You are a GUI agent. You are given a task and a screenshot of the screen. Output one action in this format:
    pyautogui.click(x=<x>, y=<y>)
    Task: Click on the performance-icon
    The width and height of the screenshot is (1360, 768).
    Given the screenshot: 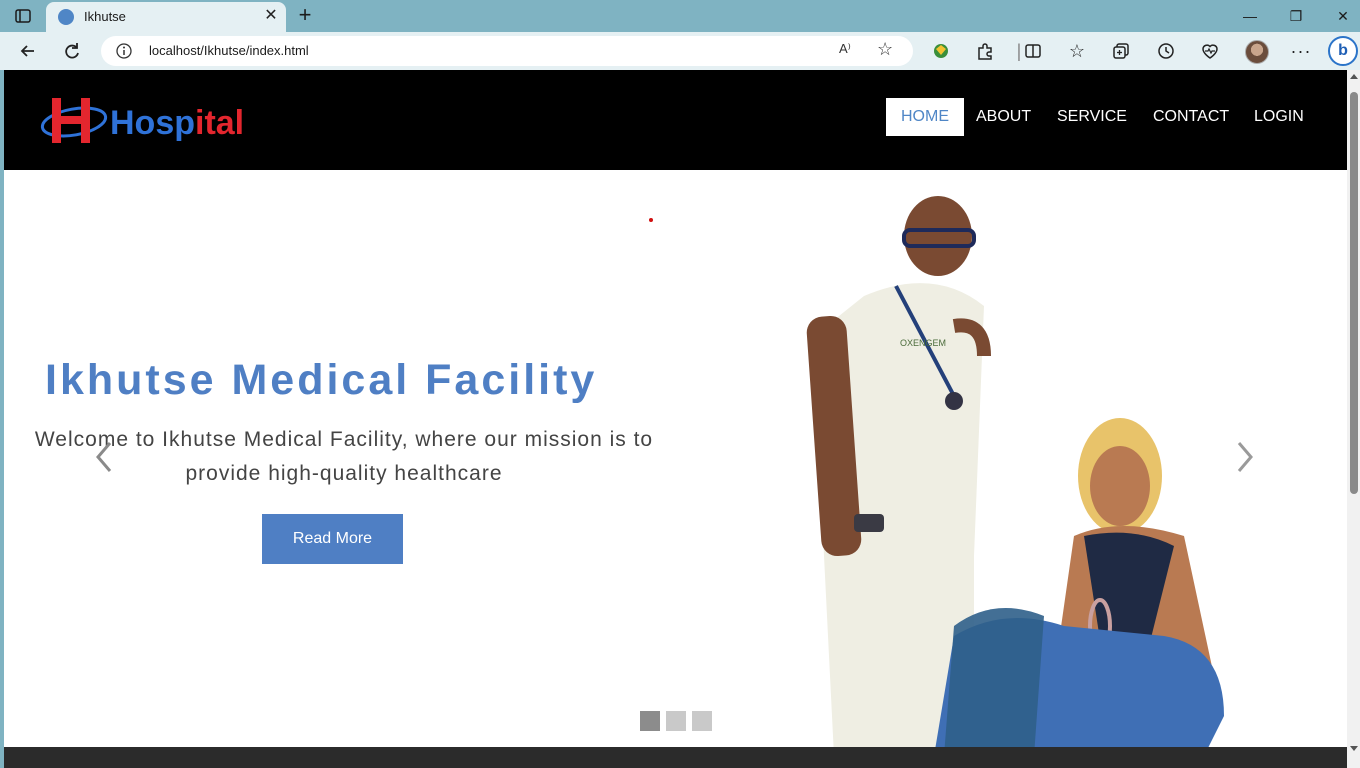 What is the action you would take?
    pyautogui.click(x=1210, y=51)
    